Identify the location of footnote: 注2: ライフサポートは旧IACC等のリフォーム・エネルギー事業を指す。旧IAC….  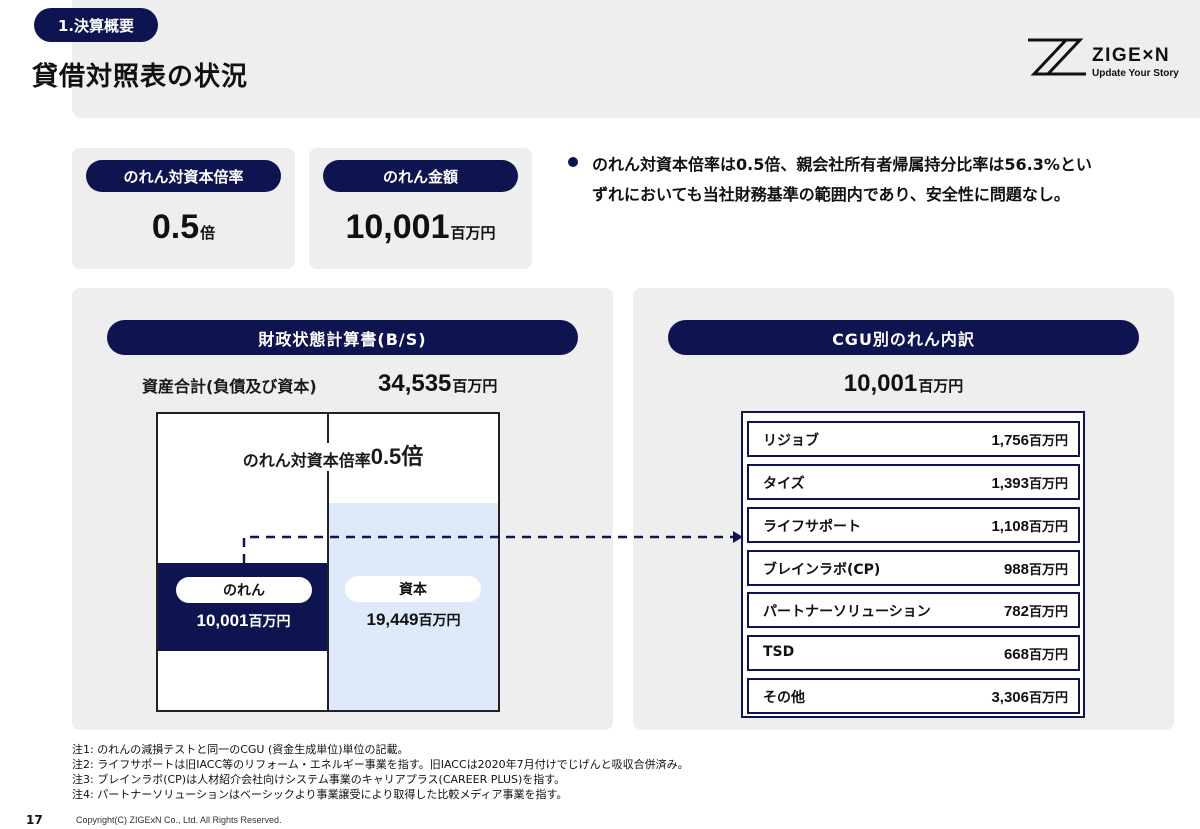
(380, 764).